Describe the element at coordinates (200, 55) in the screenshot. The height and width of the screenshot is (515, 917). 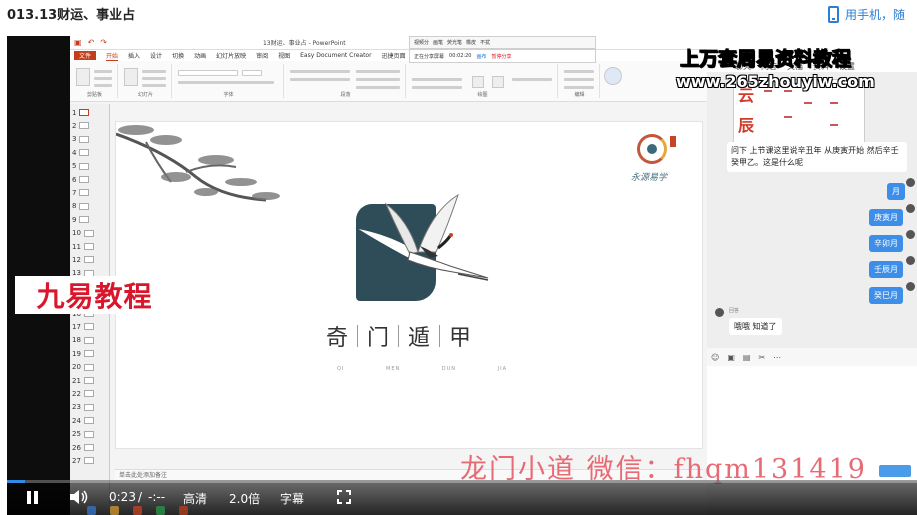
I see `ppt-tab-animations: 动画` at that location.